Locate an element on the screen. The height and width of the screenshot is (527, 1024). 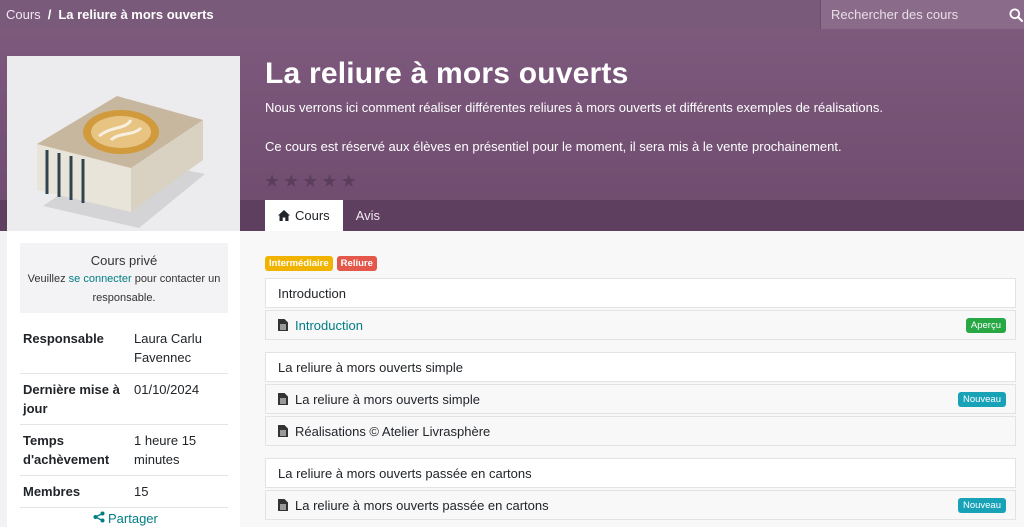
info-key: Membres is located at coordinates (75, 491).